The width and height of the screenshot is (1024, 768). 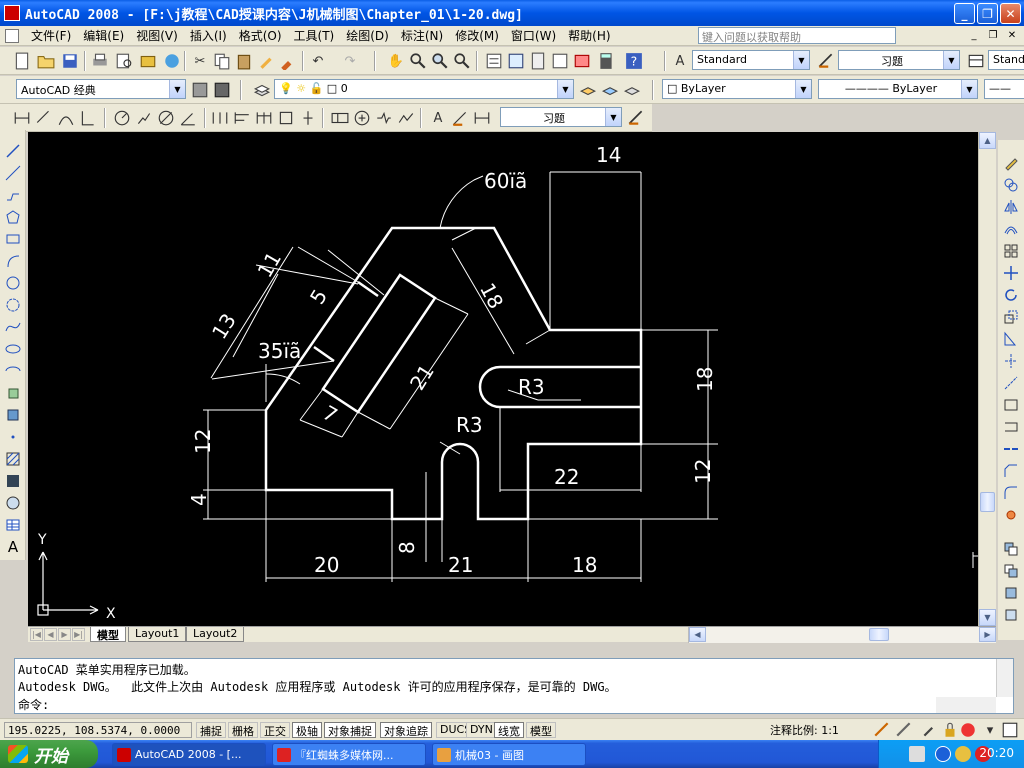 What do you see at coordinates (33, 704) in the screenshot?
I see `command-prompt: 命令:` at bounding box center [33, 704].